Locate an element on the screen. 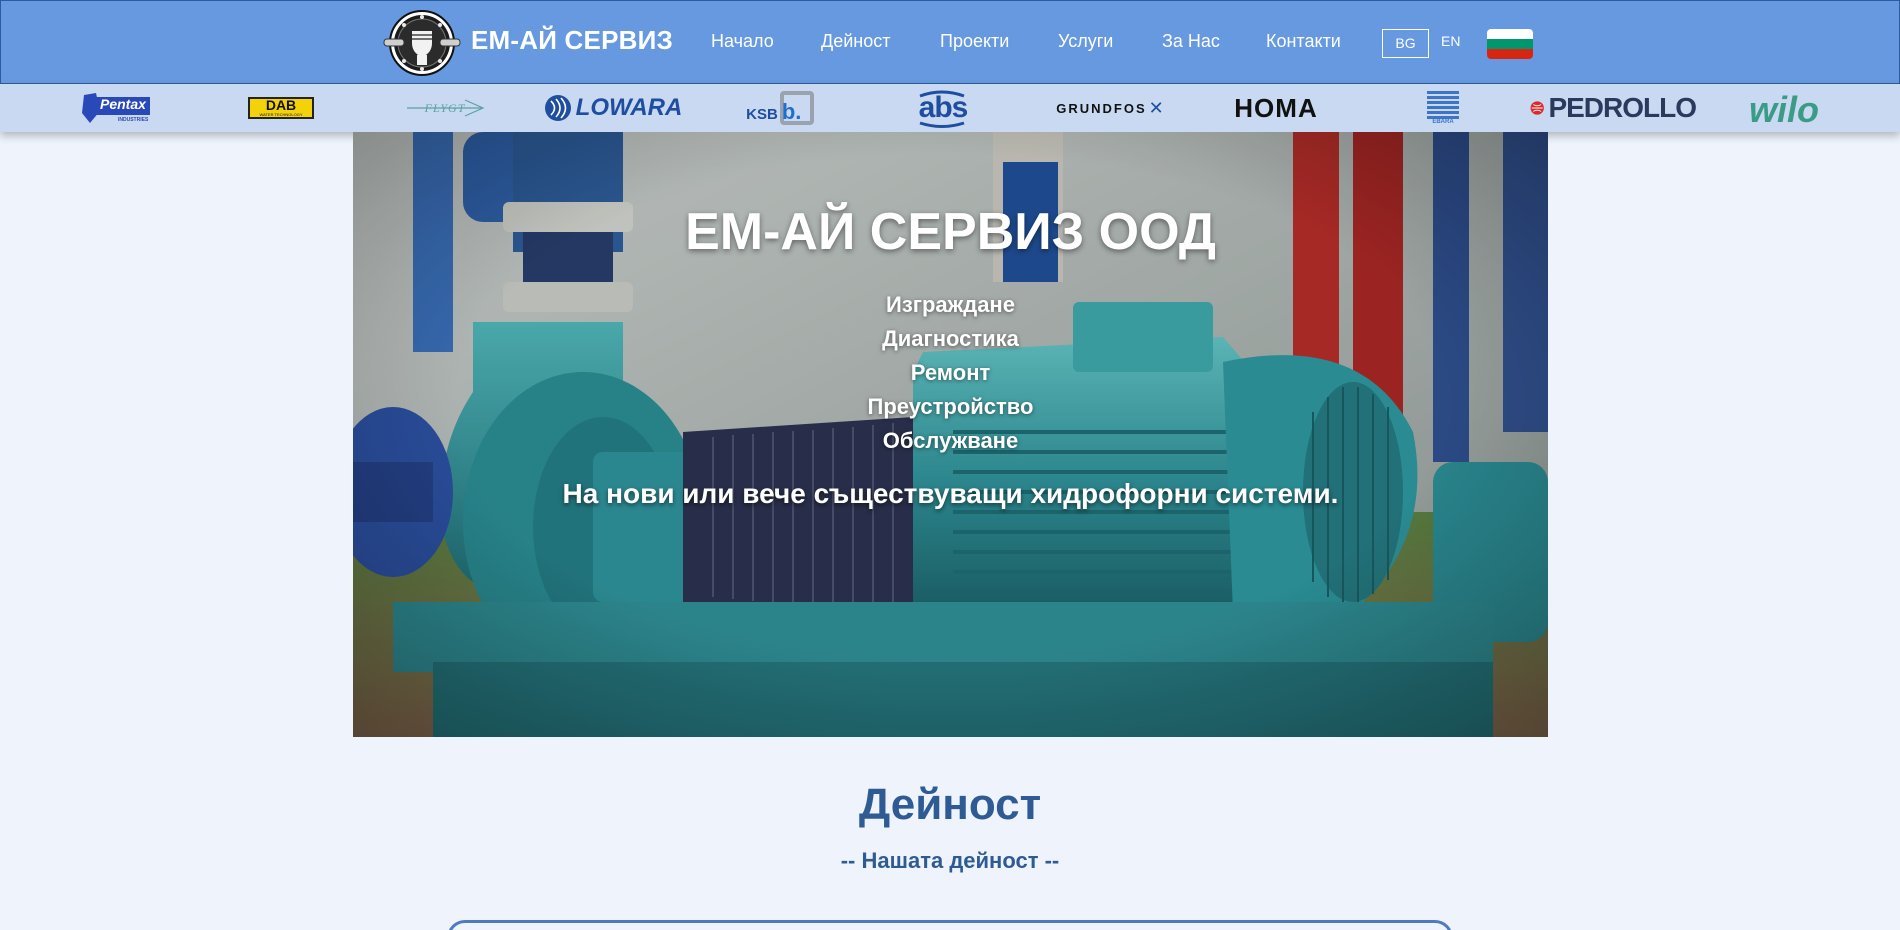 This screenshot has width=1900, height=930. brand-logo-flygt-text: FLYGT is located at coordinates (445, 107).